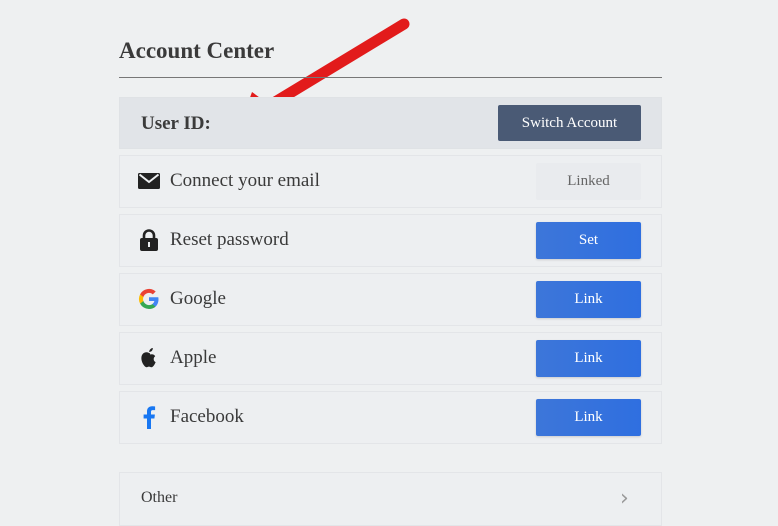 The height and width of the screenshot is (526, 778). Describe the element at coordinates (198, 298) in the screenshot. I see `row-label: Google` at that location.